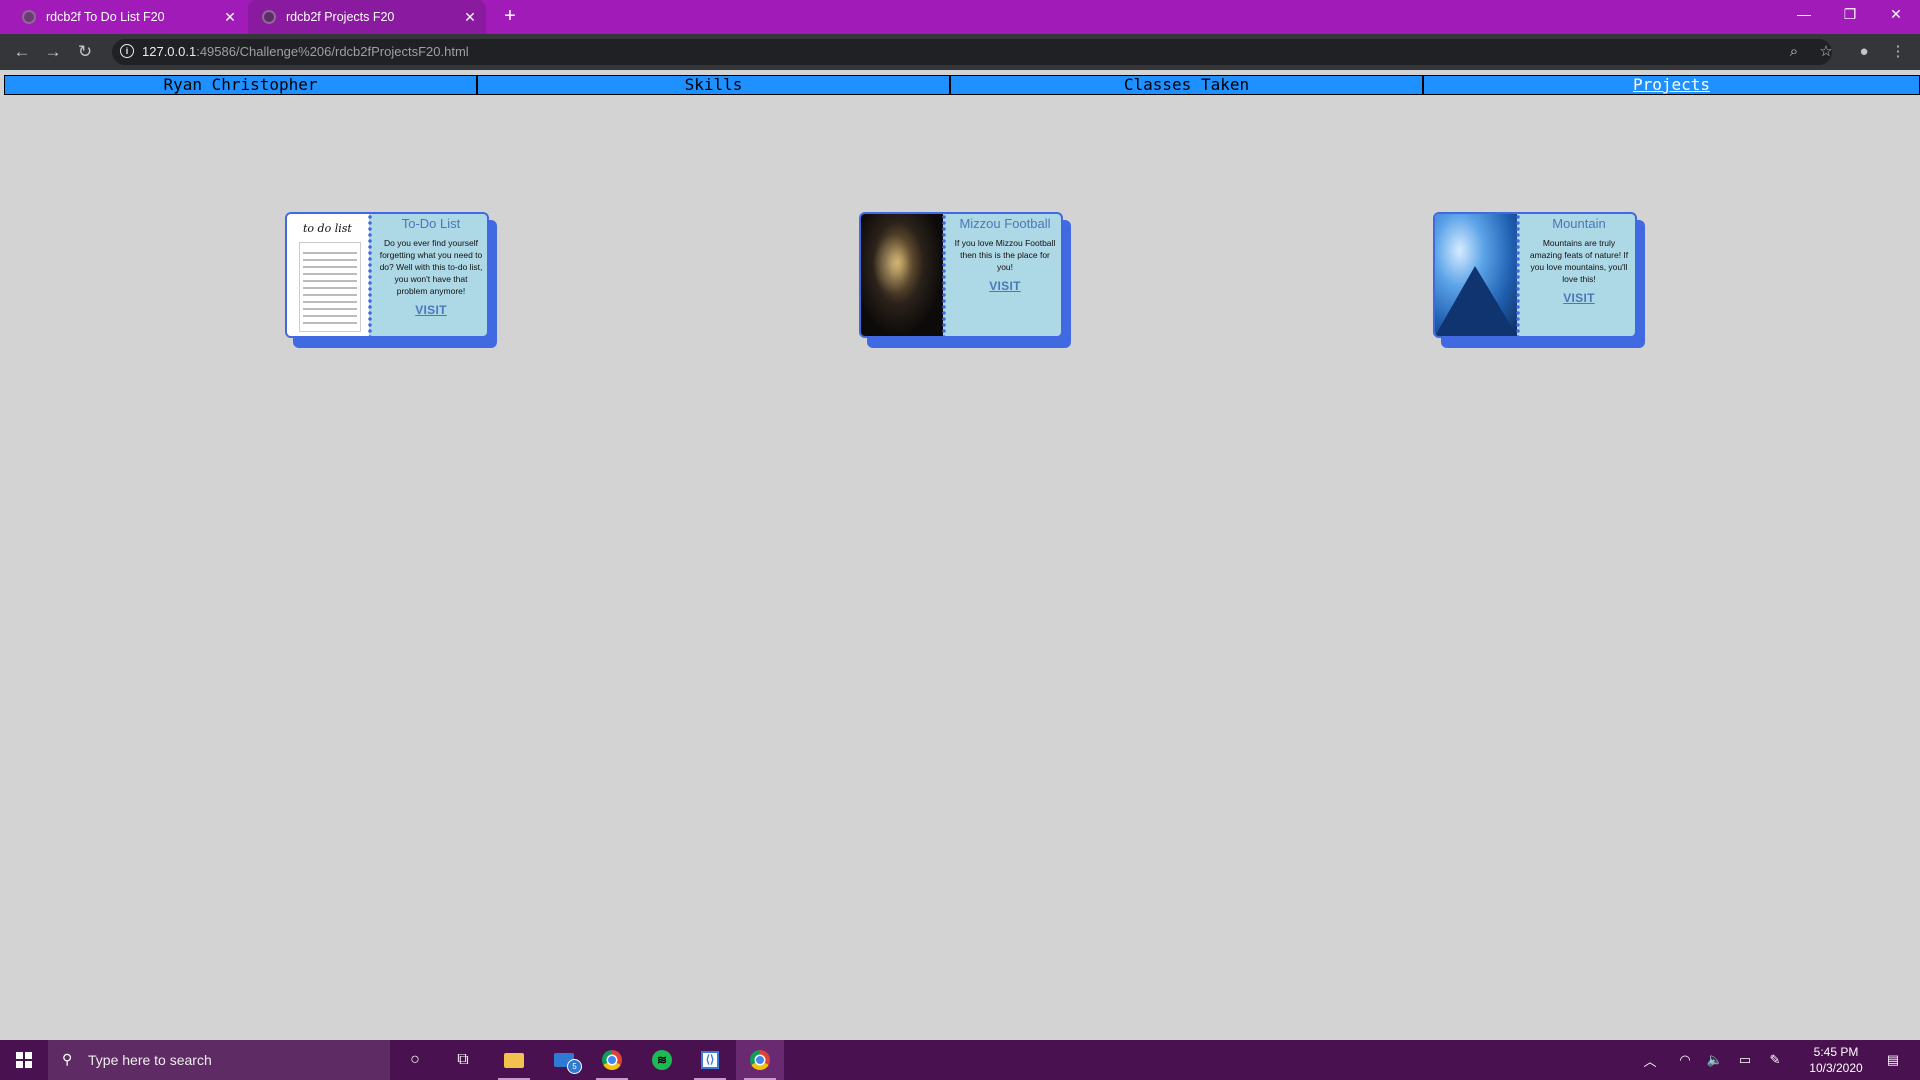  What do you see at coordinates (105, 17) in the screenshot?
I see `tab-title: rdcb2f To Do List F20` at bounding box center [105, 17].